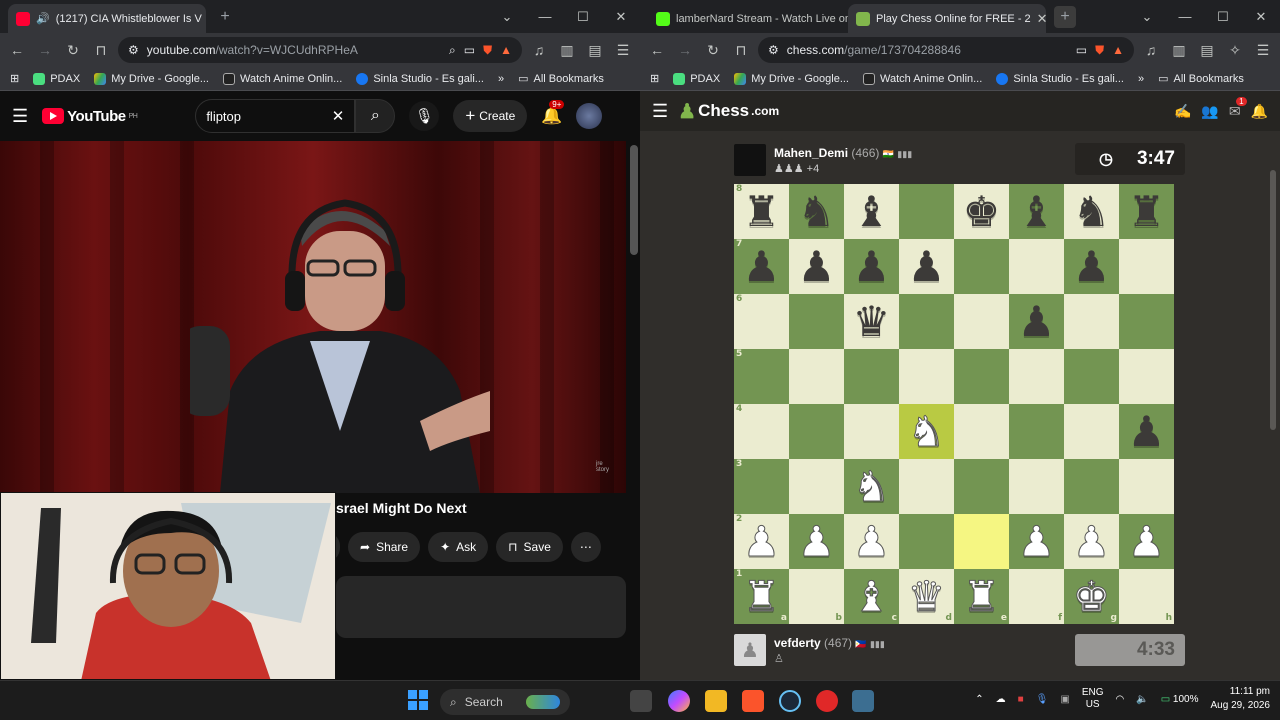 The image size is (1280, 720). What do you see at coordinates (761, 541) in the screenshot?
I see `square-a2: 2 ♟` at bounding box center [761, 541].